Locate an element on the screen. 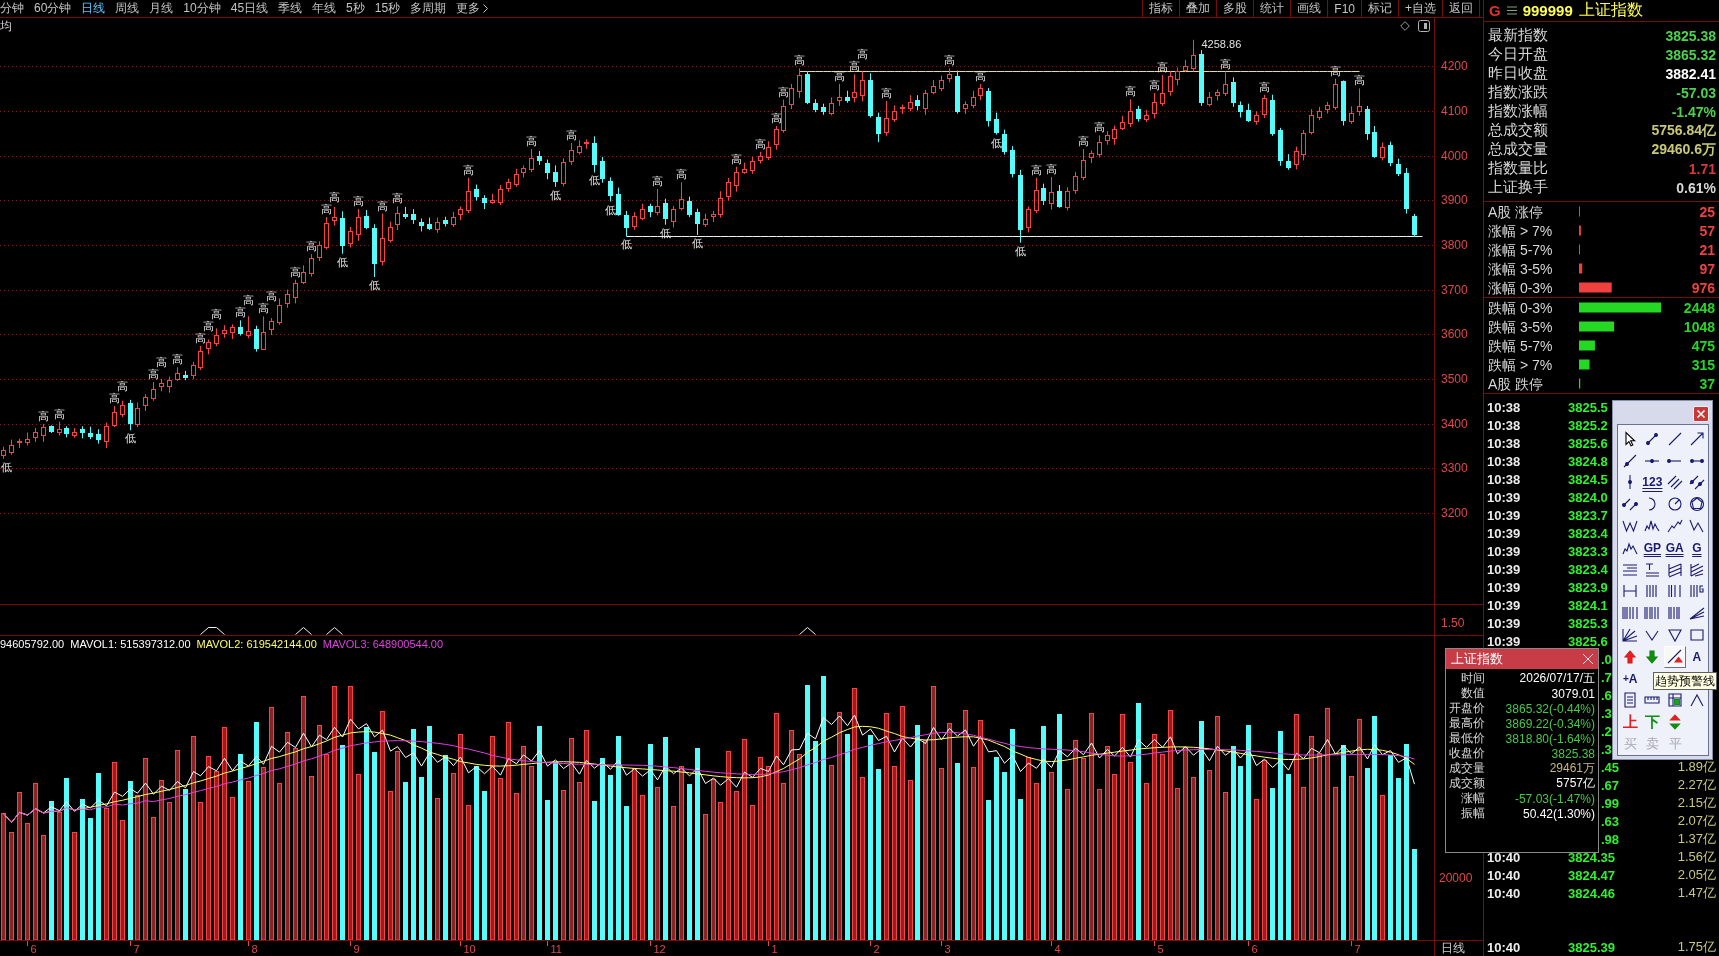 Image resolution: width=1719 pixels, height=956 pixels. popup-value: 2026/07/17/五 is located at coordinates (1557, 678).